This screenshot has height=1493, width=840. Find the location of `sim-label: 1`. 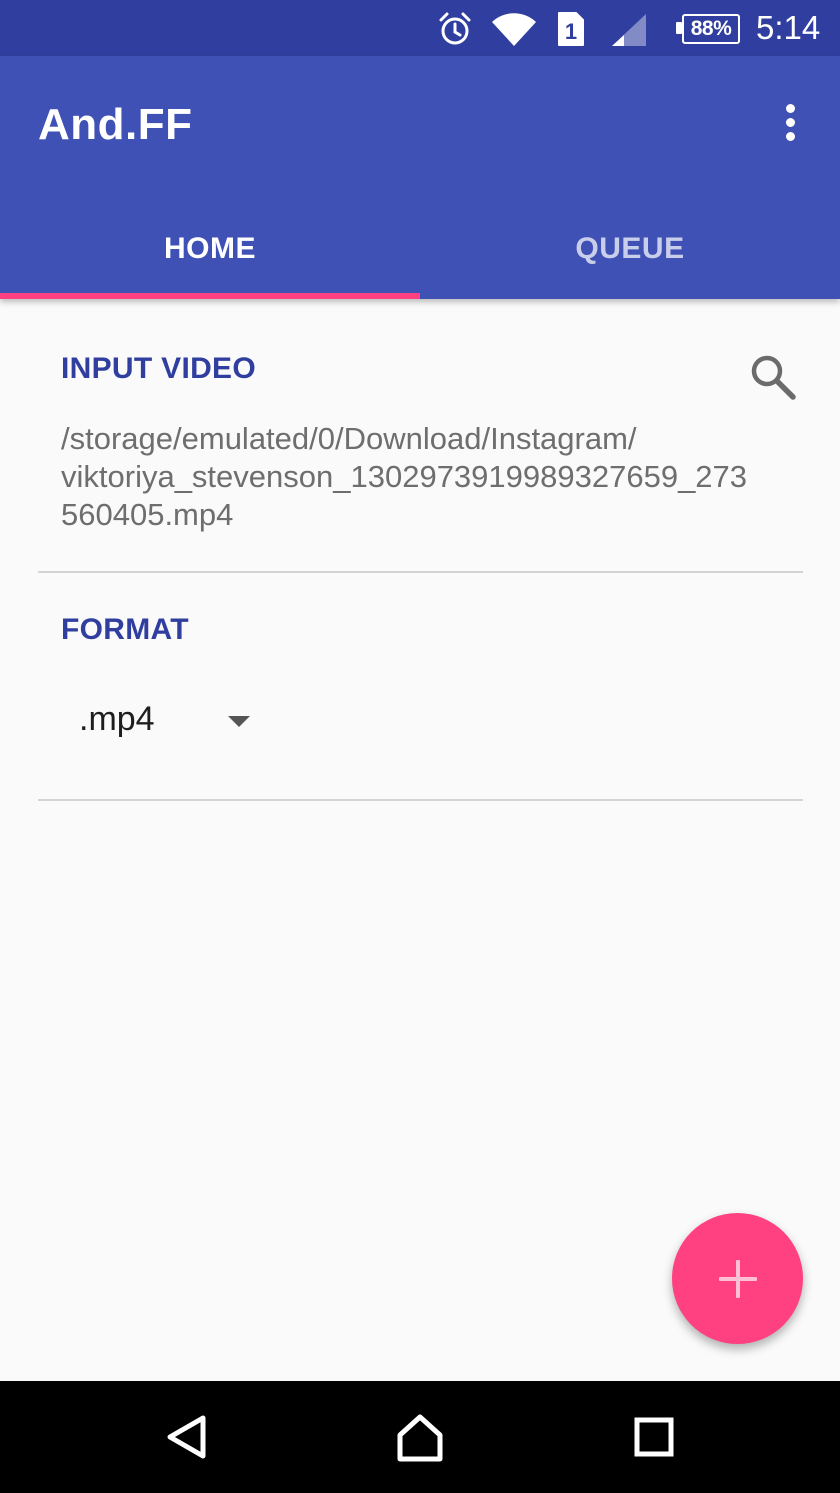

sim-label: 1 is located at coordinates (571, 31).